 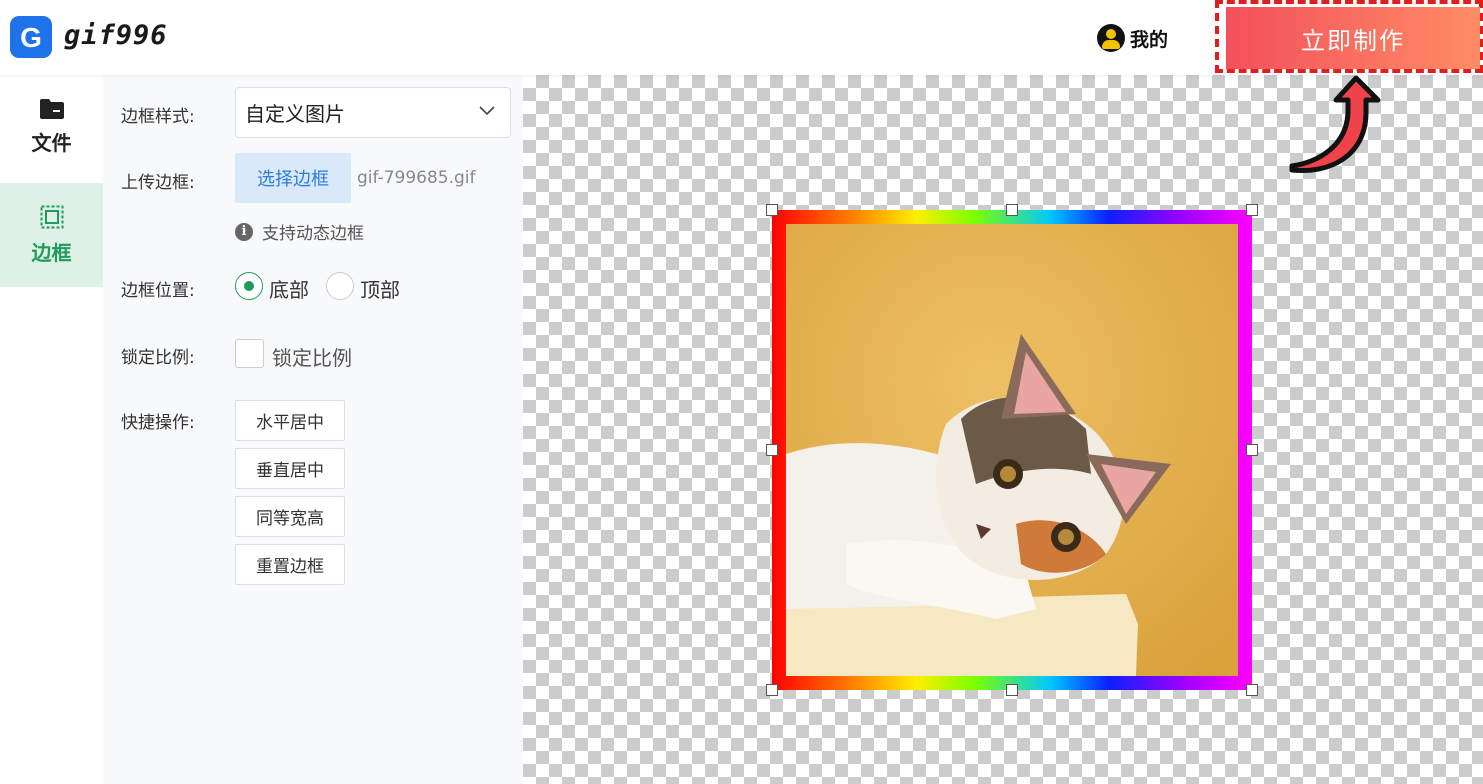 I want to click on frame-style-value: 自定义图片, so click(x=295, y=114).